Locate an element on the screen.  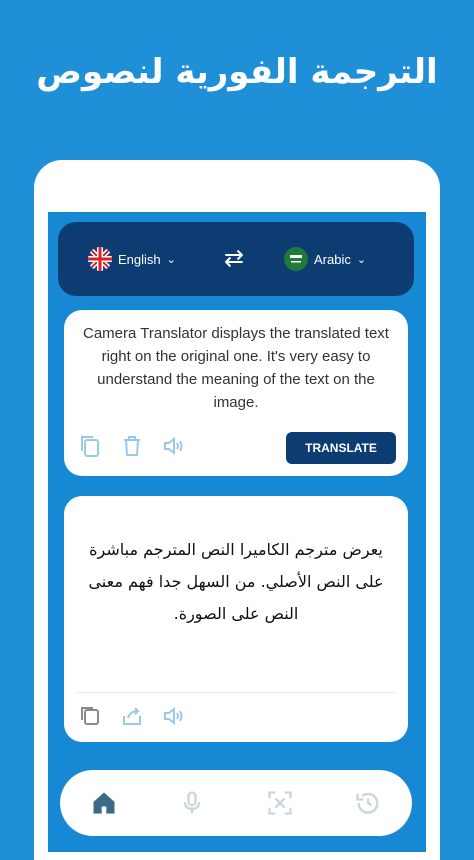
target-language-label: Arabic is located at coordinates (332, 259).